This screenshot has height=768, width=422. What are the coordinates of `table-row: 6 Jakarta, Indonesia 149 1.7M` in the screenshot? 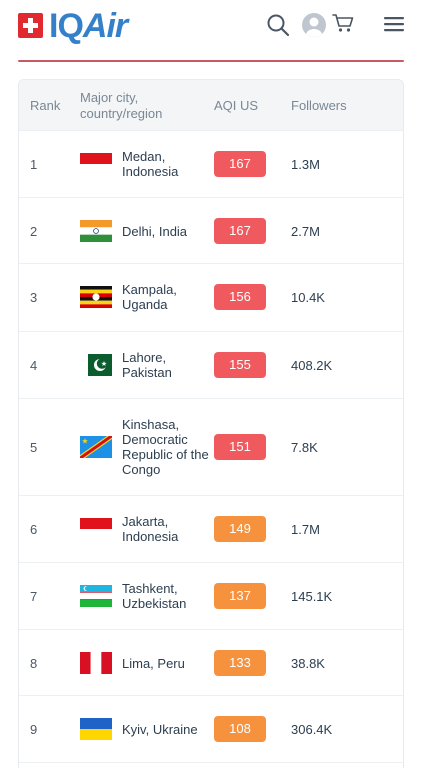 It's located at (211, 528).